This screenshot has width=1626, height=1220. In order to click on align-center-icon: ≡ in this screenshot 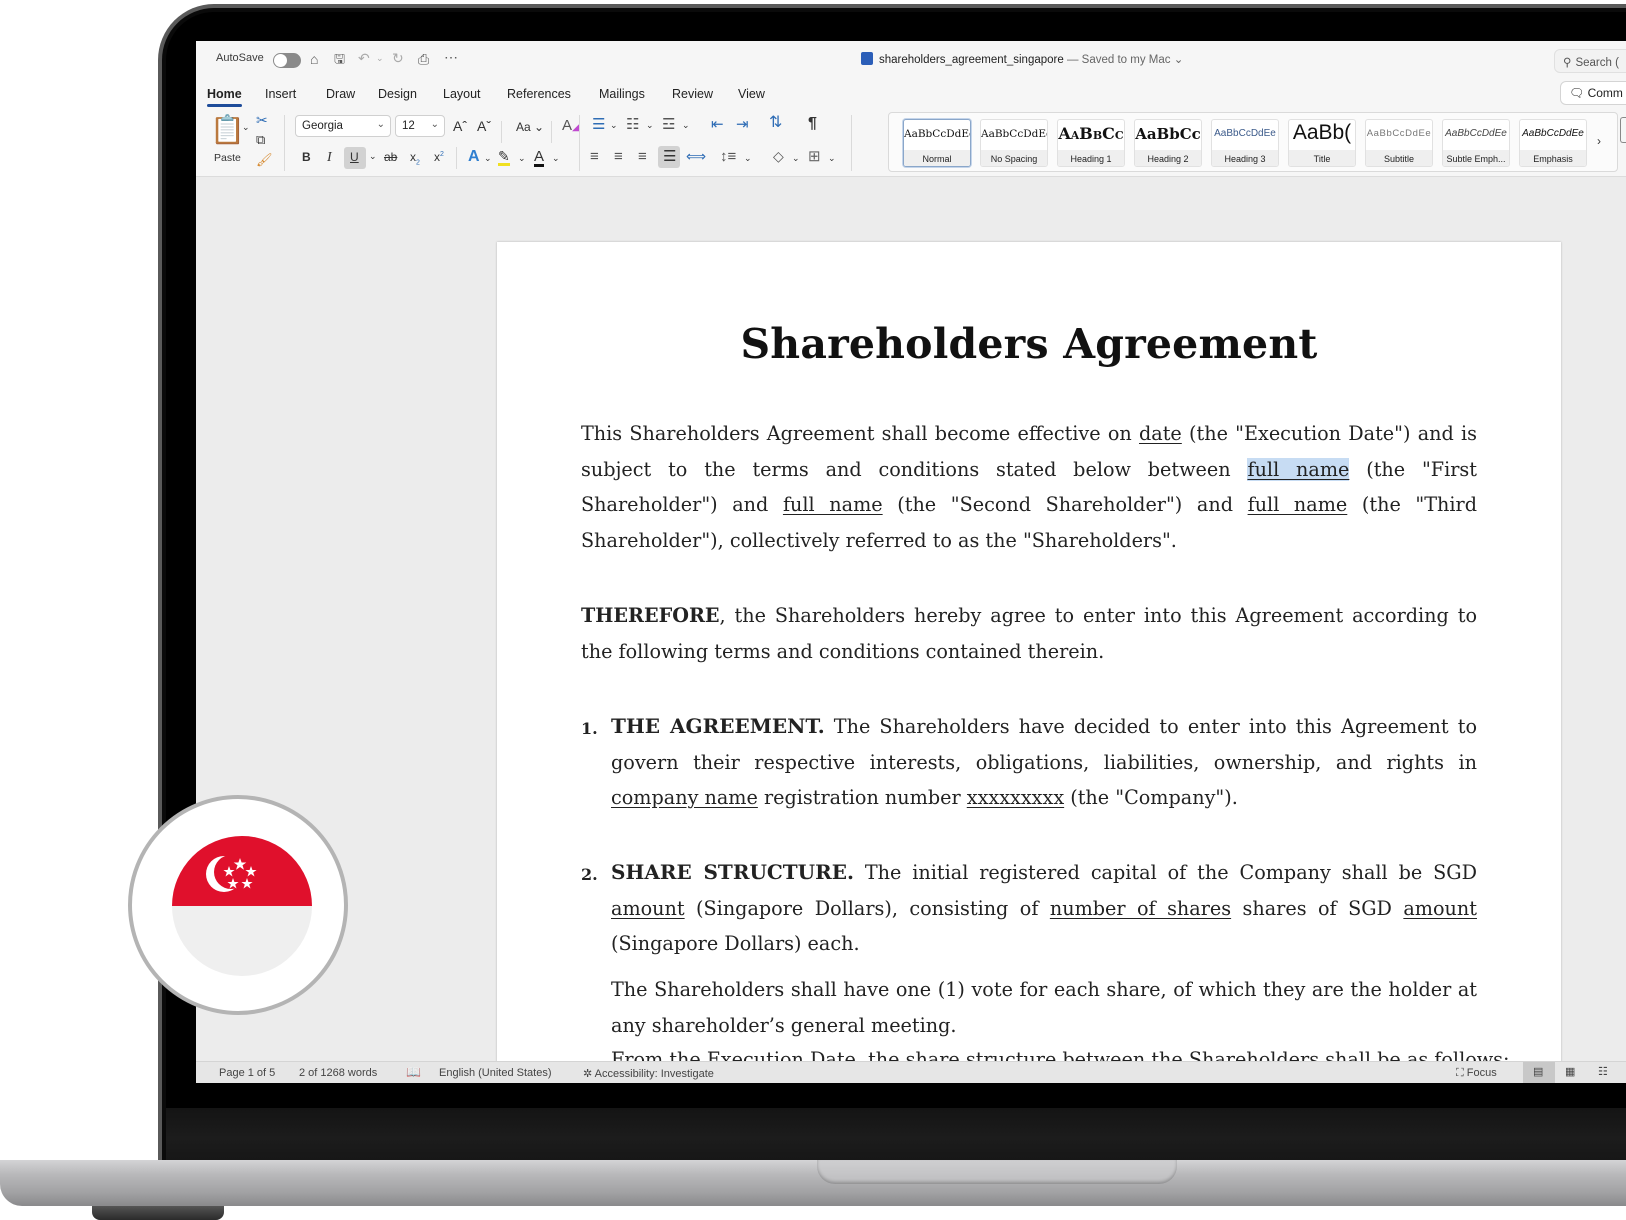, I will do `click(618, 156)`.